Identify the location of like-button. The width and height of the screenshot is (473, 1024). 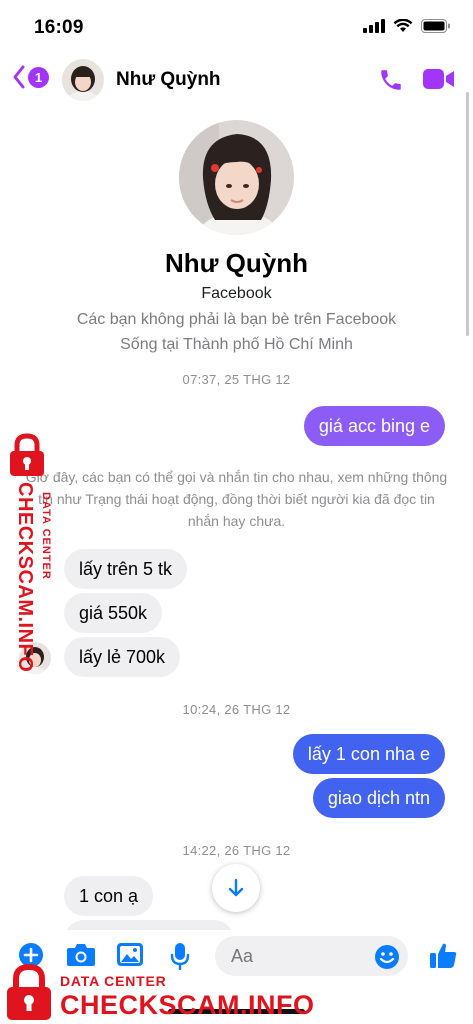
(443, 957).